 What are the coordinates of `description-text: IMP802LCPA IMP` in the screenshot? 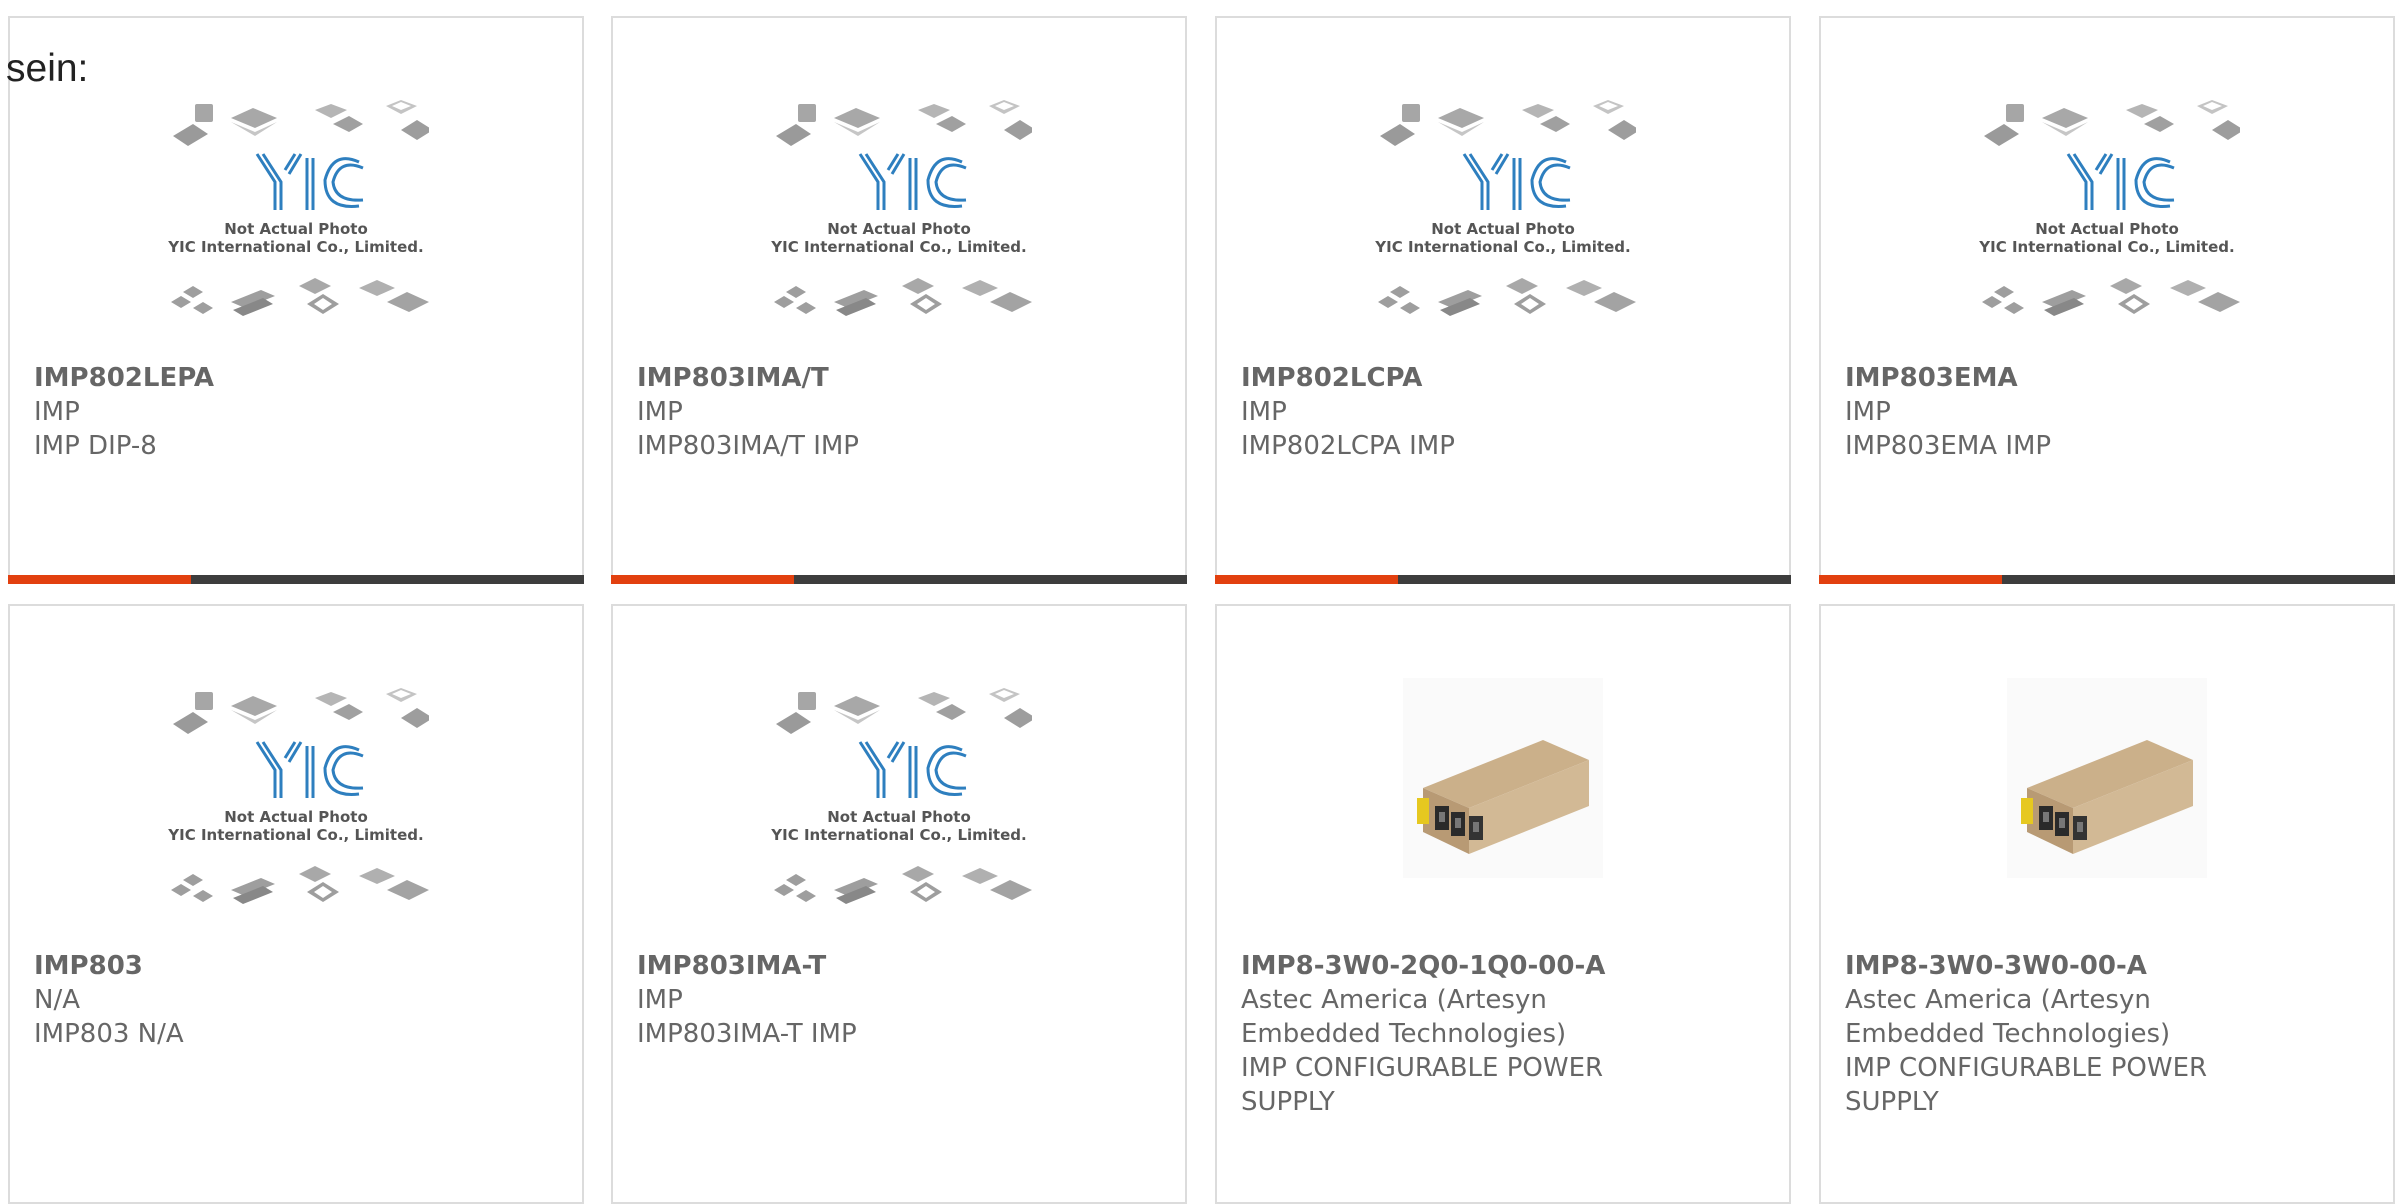 It's located at (1348, 446).